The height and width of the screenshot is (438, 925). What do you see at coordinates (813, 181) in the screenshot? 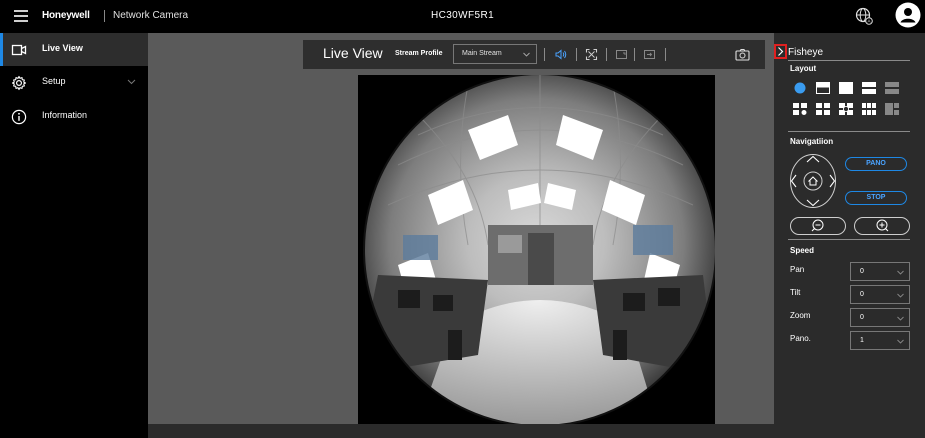
I see `ptz-direction-pad` at bounding box center [813, 181].